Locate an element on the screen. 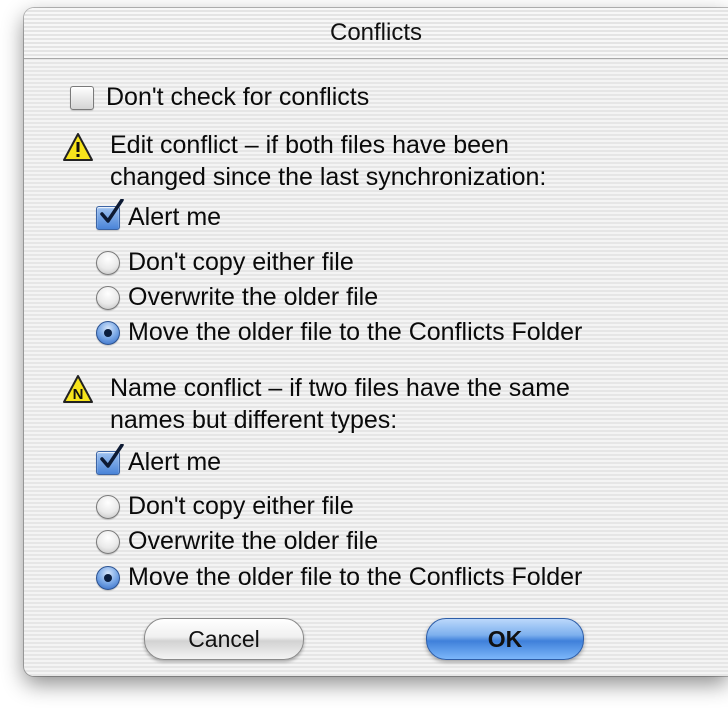  edit-conflict-description-line2: changed since the last synchronization: is located at coordinates (328, 177).